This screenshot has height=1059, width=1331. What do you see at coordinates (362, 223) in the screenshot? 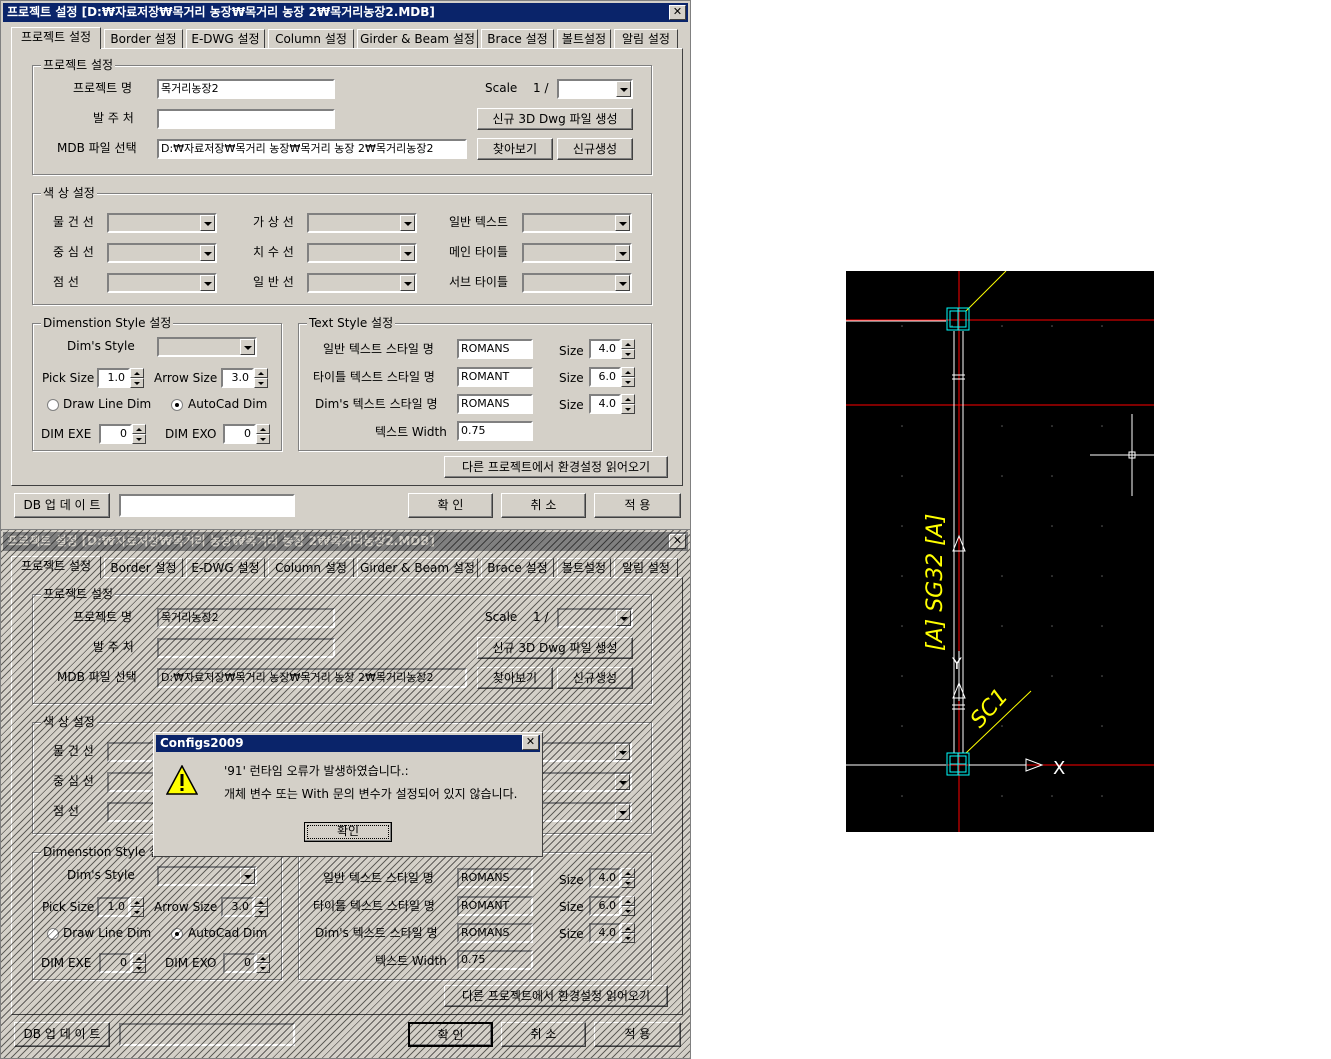
I see `virtual-line-combo` at bounding box center [362, 223].